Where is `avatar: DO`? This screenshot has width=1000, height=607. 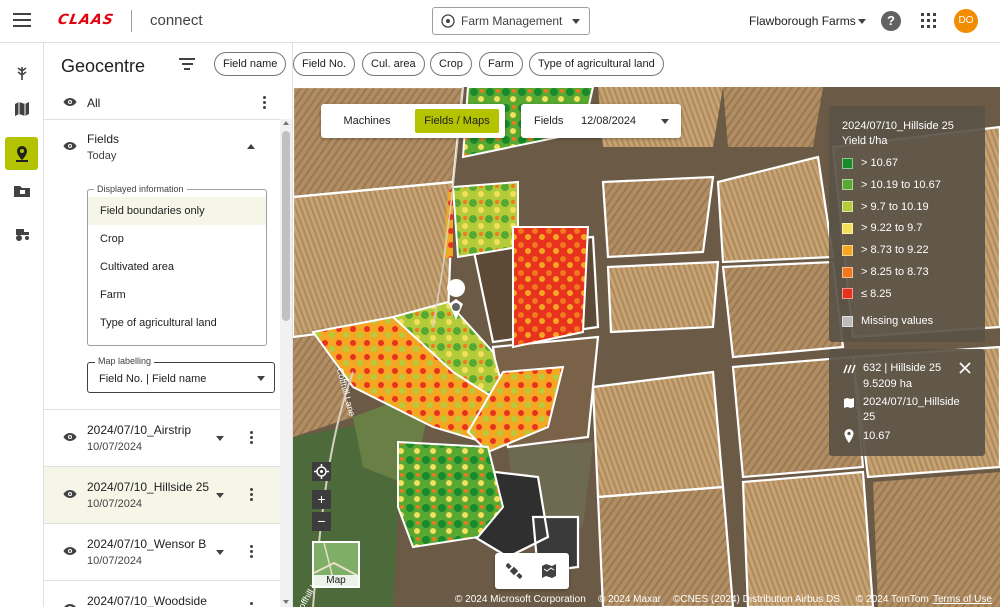
avatar: DO is located at coordinates (966, 21).